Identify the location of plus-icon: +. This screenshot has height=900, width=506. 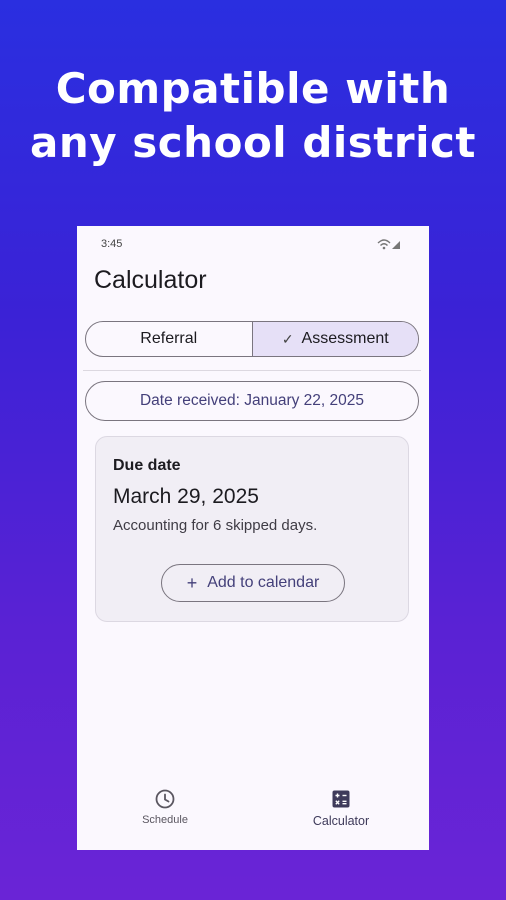
(192, 583).